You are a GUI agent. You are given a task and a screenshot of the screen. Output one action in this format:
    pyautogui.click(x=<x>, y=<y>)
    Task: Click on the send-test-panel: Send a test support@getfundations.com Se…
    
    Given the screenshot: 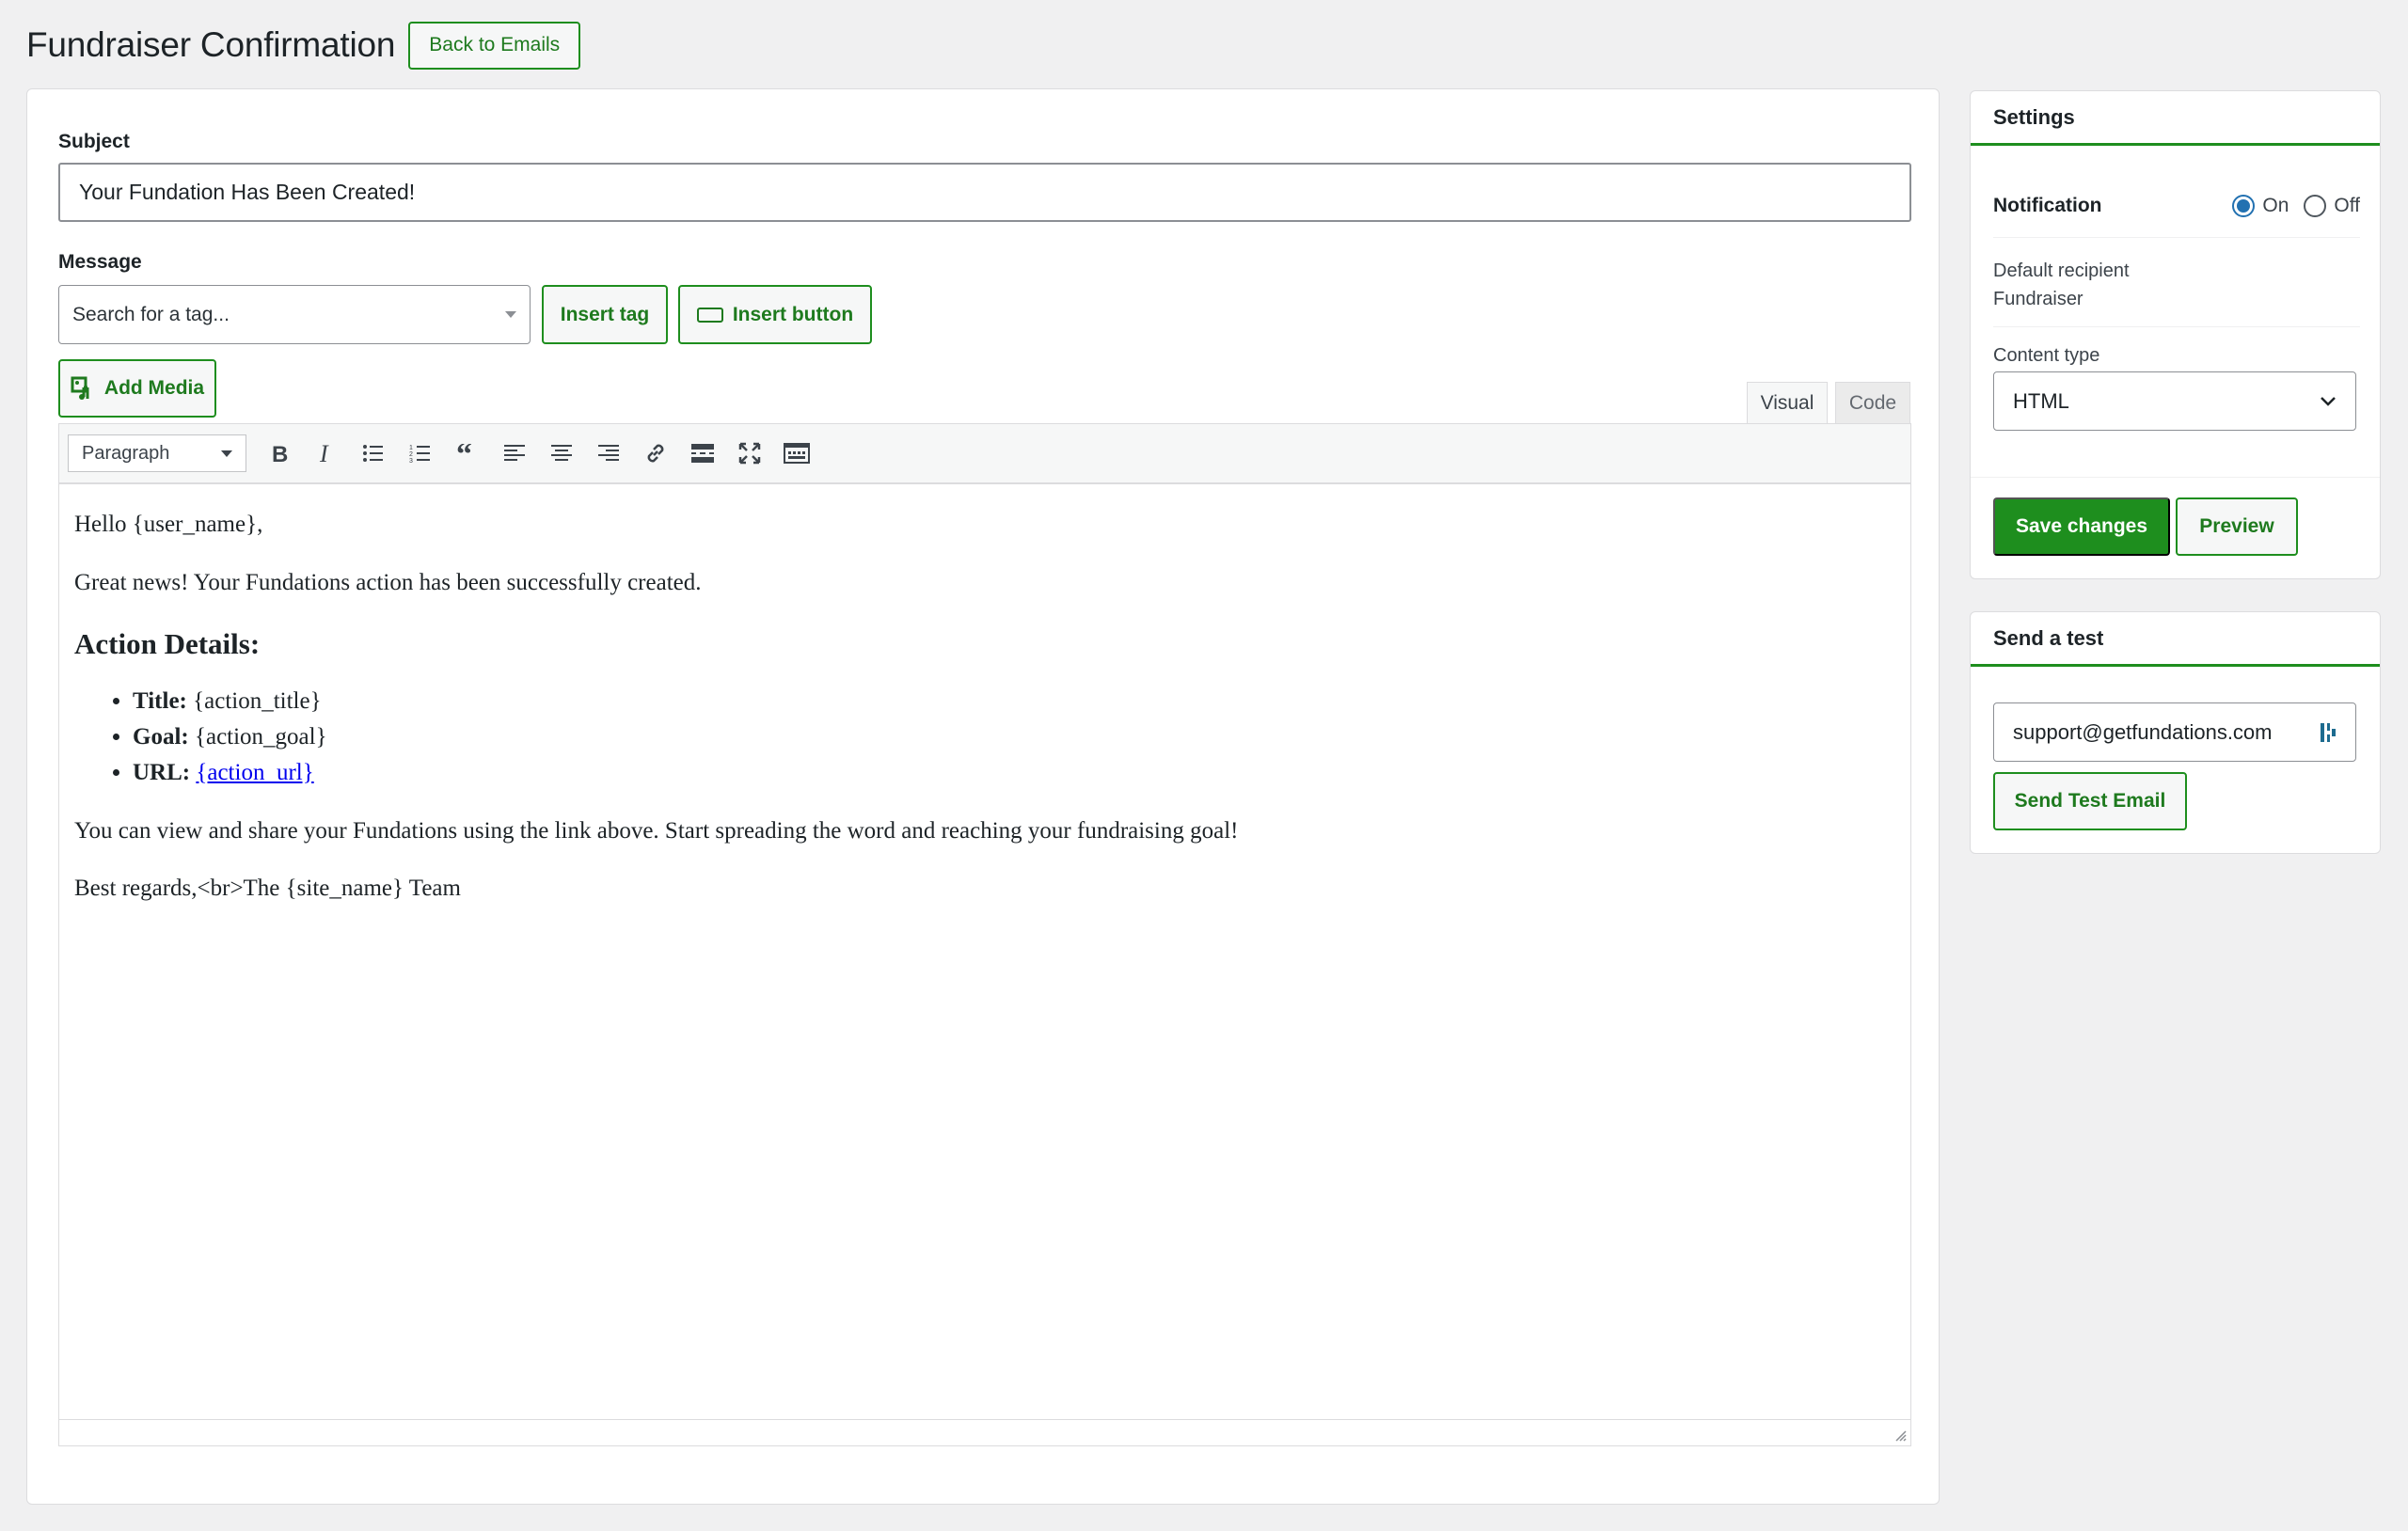 What is the action you would take?
    pyautogui.click(x=2176, y=732)
    